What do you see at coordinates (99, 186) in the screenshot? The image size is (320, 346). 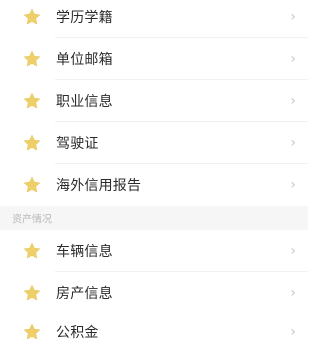 I see `item-label: 海外信用报告` at bounding box center [99, 186].